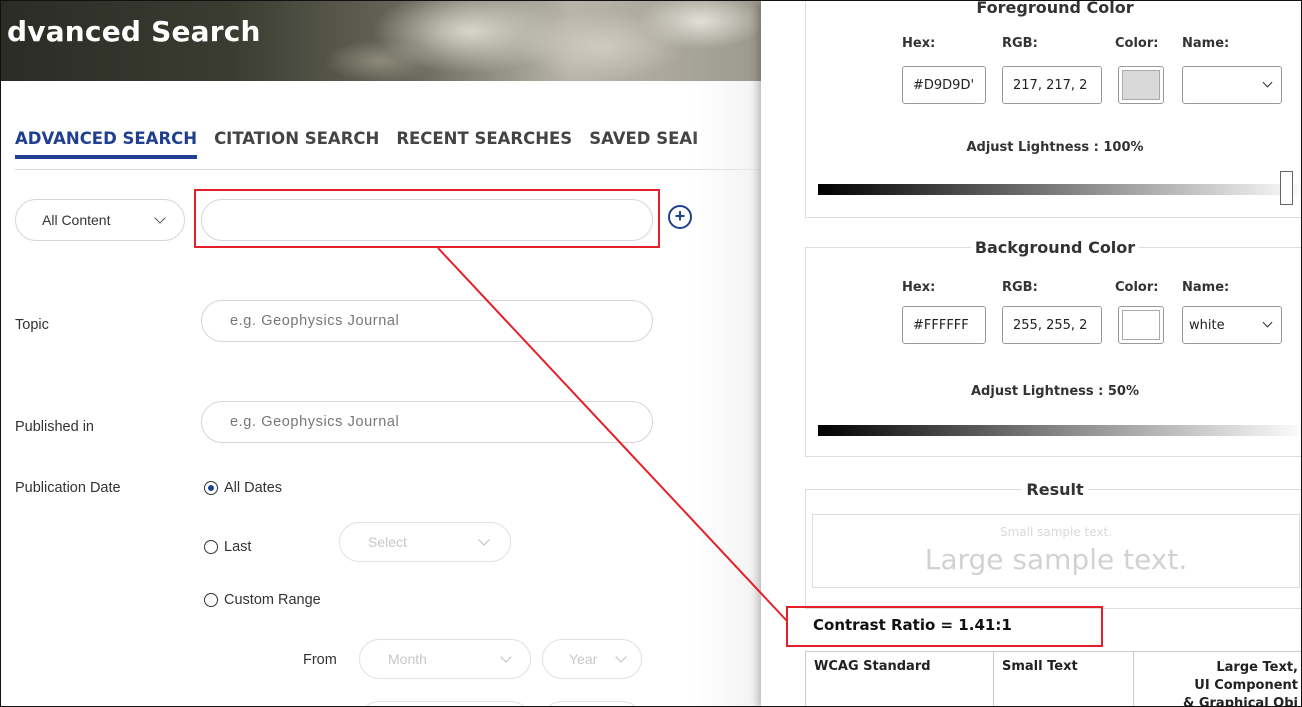 This screenshot has height=707, width=1302. I want to click on to-year-select, so click(592, 703).